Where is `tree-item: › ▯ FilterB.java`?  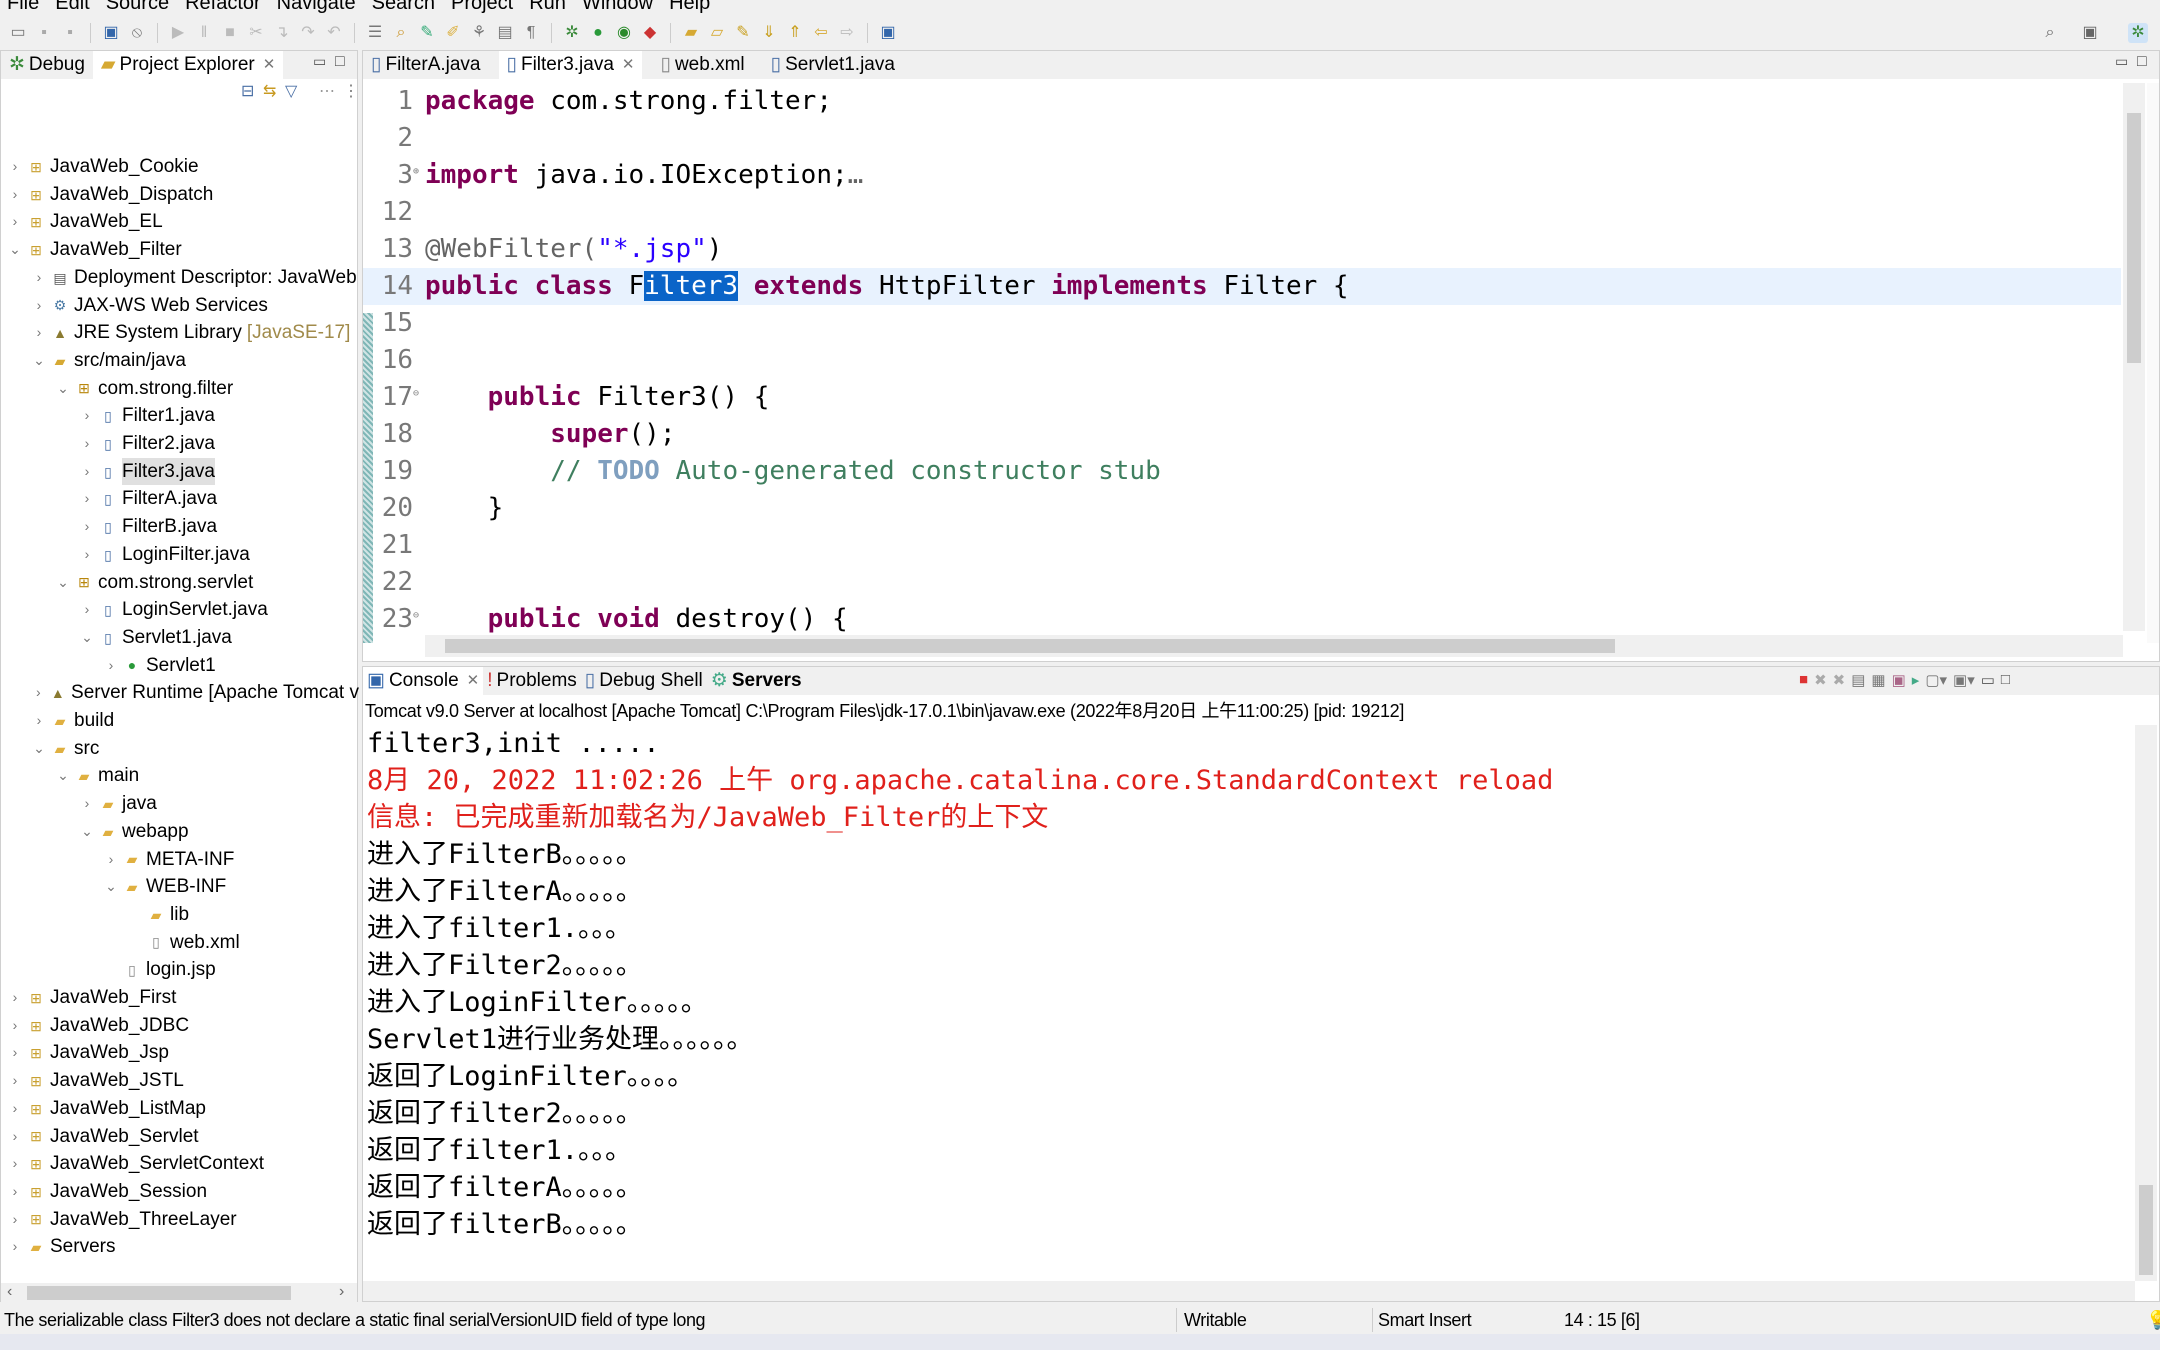
tree-item: › ▯ FilterB.java is located at coordinates (180, 527).